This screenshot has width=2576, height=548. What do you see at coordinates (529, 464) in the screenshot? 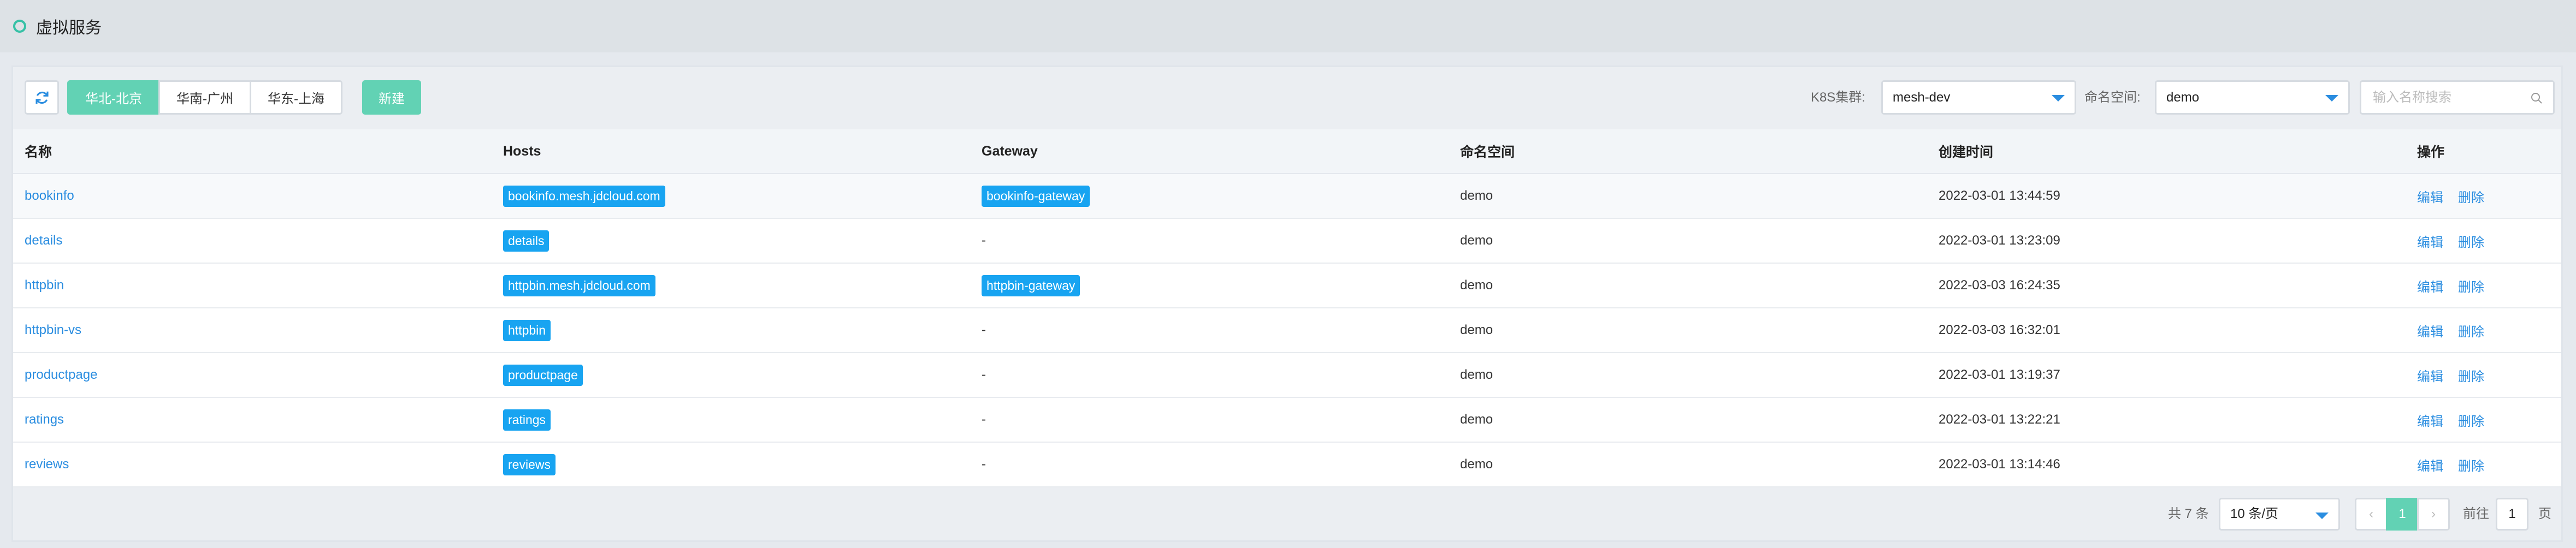
I see `host-tag: reviews` at bounding box center [529, 464].